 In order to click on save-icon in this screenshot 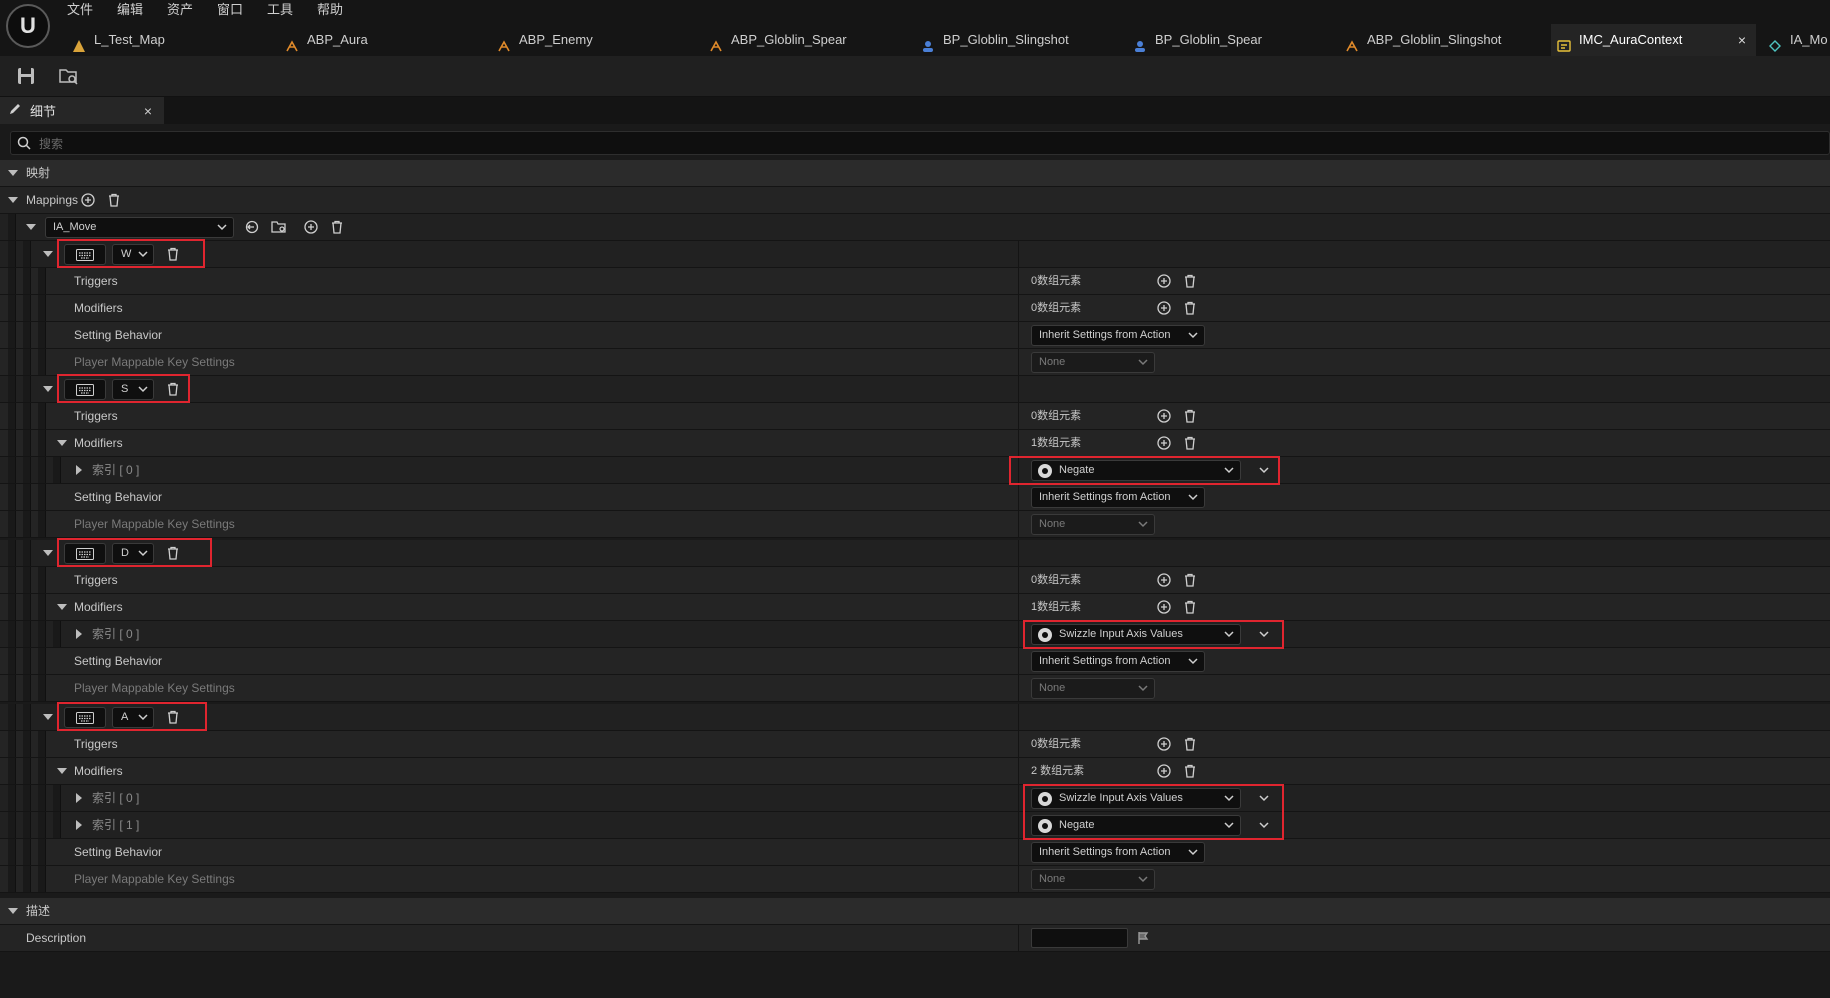, I will do `click(26, 76)`.